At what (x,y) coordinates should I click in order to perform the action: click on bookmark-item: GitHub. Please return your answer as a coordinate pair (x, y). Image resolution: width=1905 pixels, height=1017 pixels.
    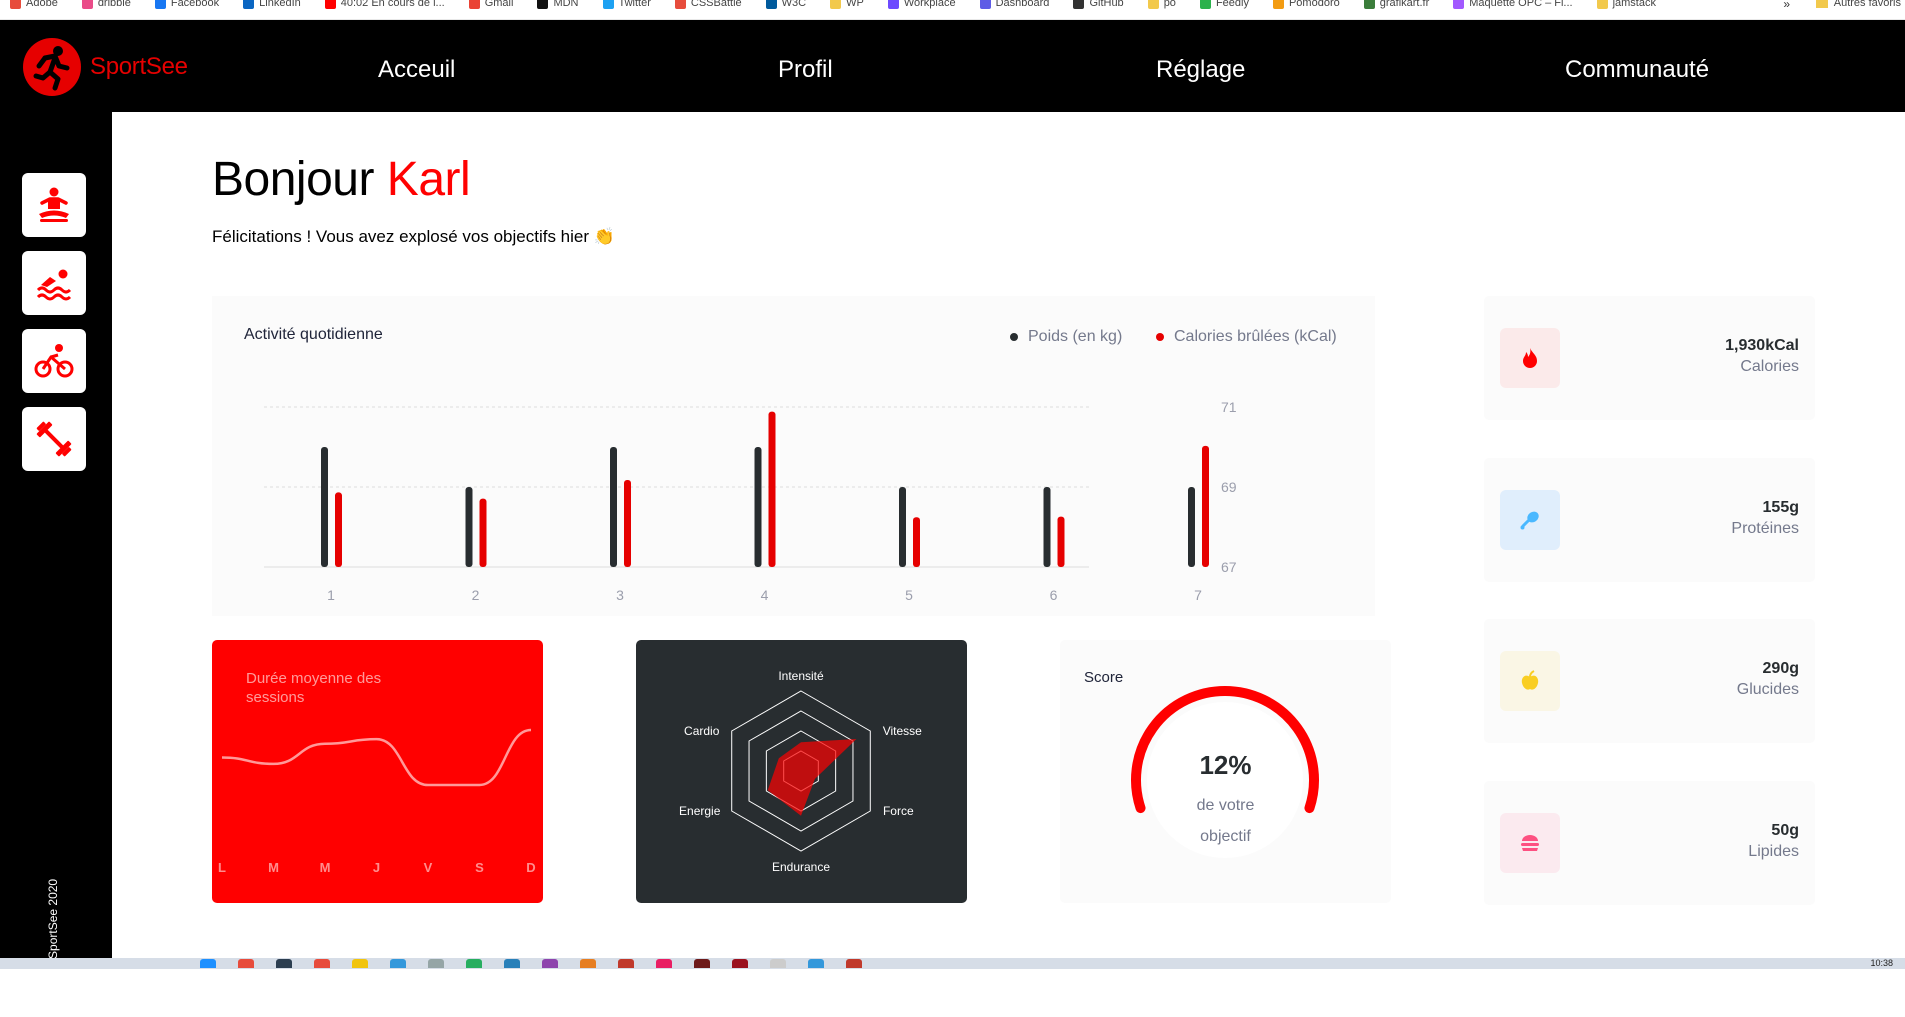
    Looking at the image, I should click on (1100, 4).